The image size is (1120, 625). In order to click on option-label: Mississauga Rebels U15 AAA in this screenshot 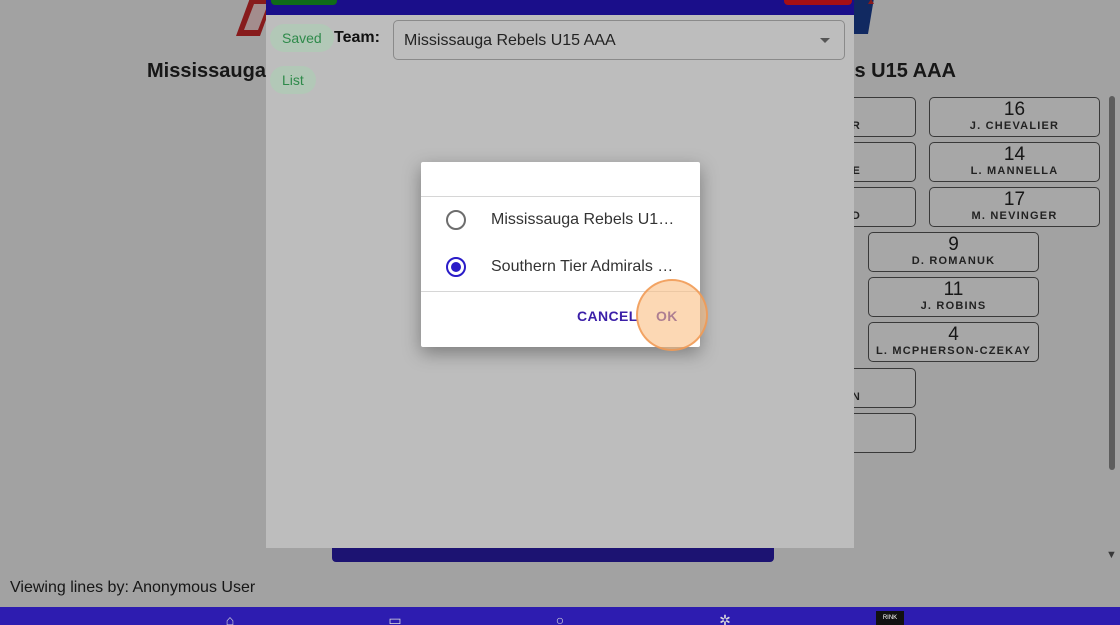, I will do `click(583, 219)`.